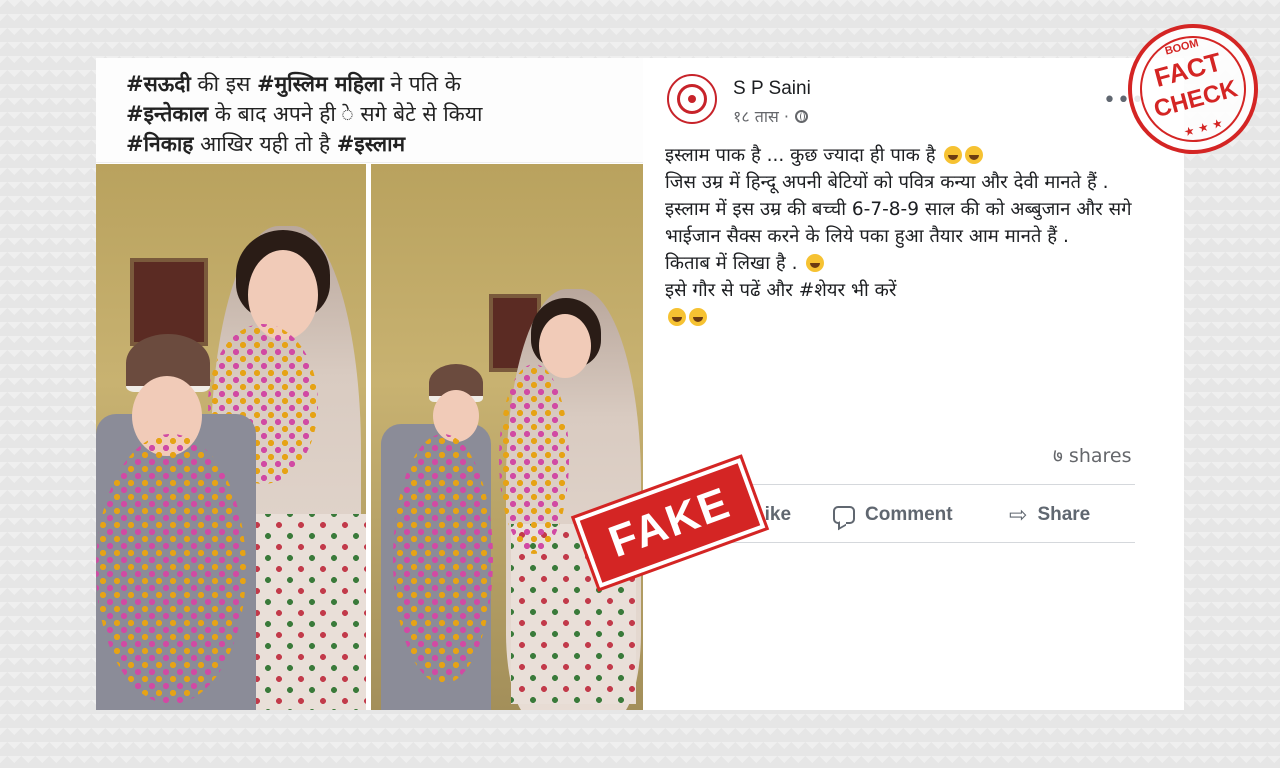 This screenshot has width=1280, height=768. Describe the element at coordinates (801, 116) in the screenshot. I see `globe-icon` at that location.